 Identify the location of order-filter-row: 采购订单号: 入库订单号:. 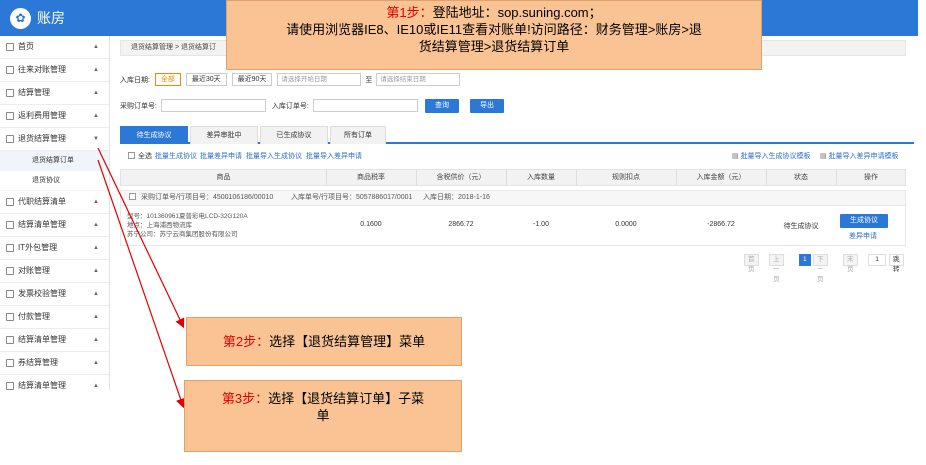
(269, 105).